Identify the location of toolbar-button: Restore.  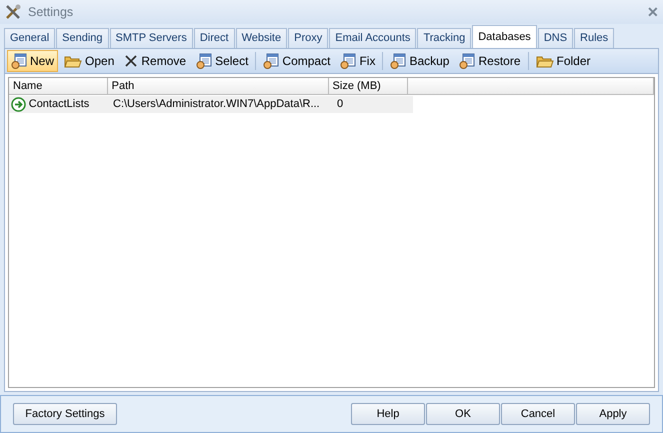
(490, 61).